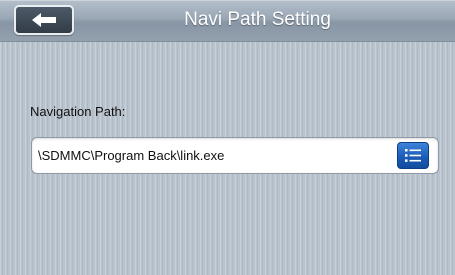 This screenshot has width=455, height=275. I want to click on browse-button, so click(413, 155).